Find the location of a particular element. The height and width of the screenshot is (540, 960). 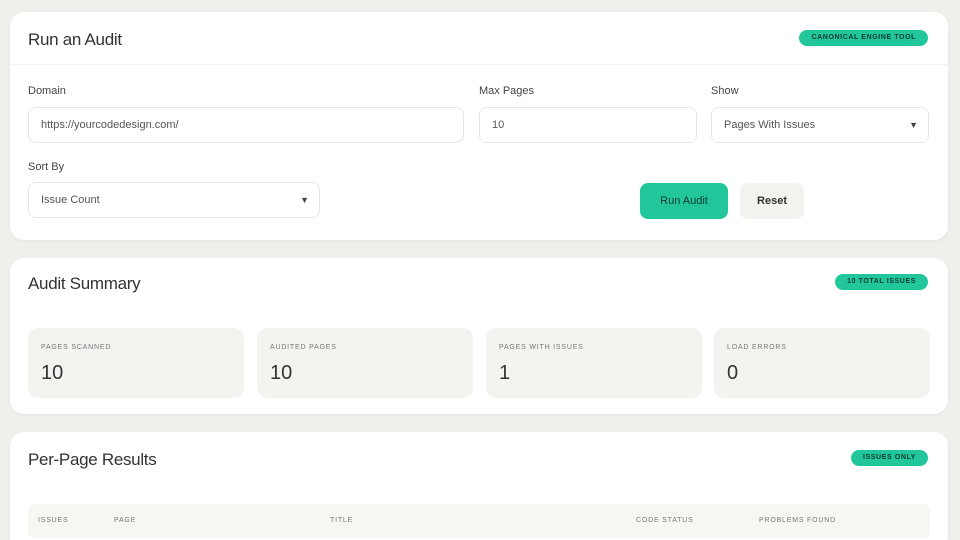

domain-input: https://yourcodedesign.com/ is located at coordinates (246, 125).